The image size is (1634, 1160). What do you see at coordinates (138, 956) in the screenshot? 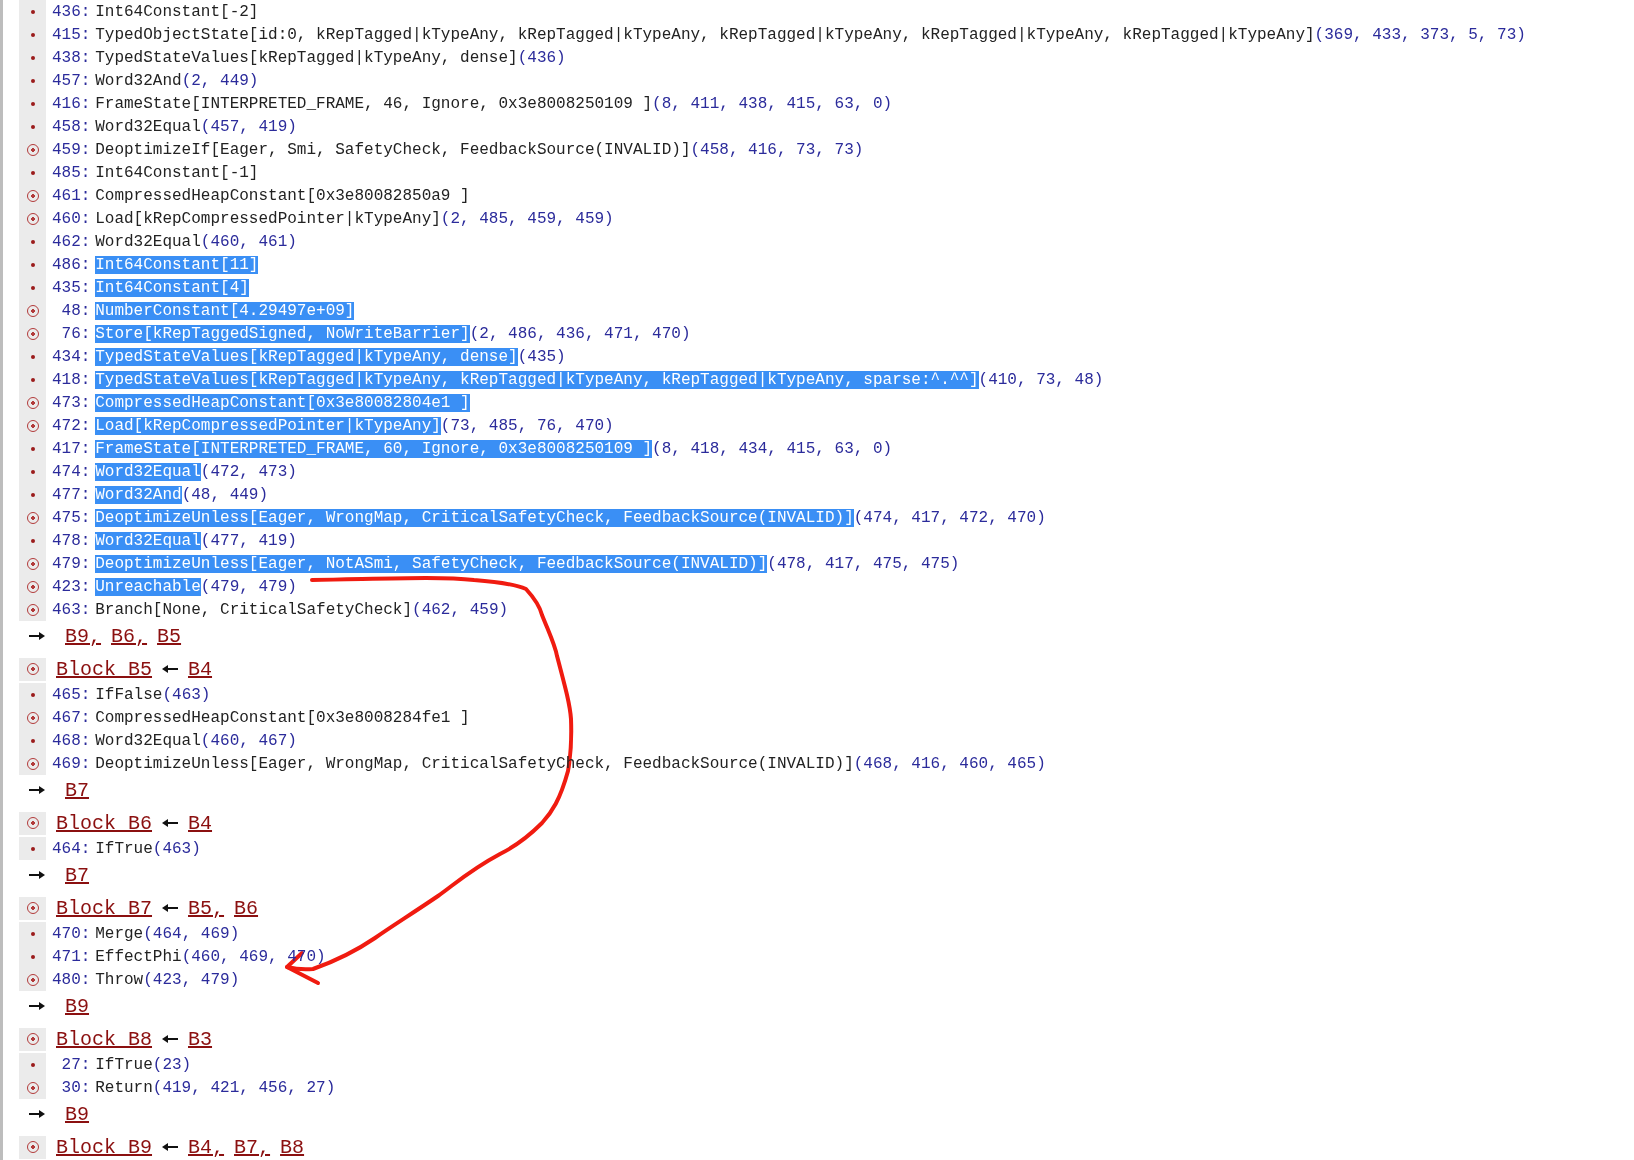
I see `node-operator: EffectPhi` at bounding box center [138, 956].